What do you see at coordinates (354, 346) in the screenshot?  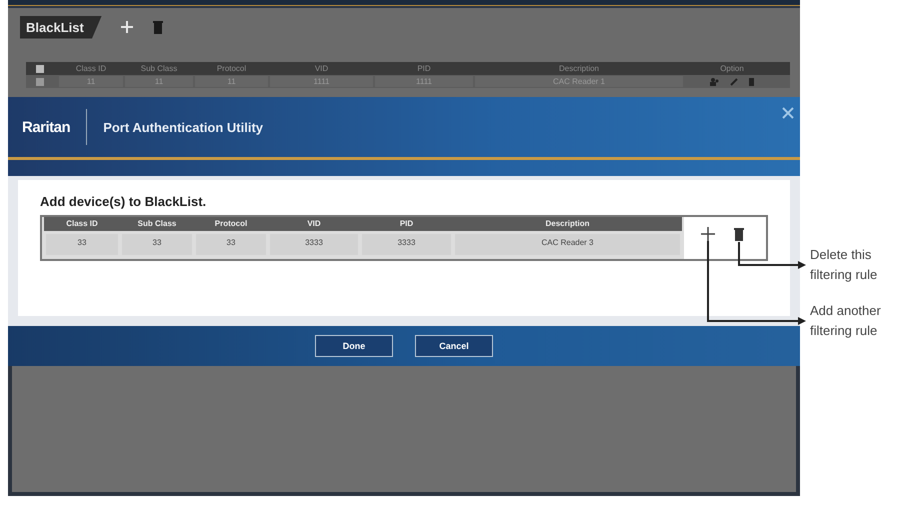 I see `dialog-button: Done` at bounding box center [354, 346].